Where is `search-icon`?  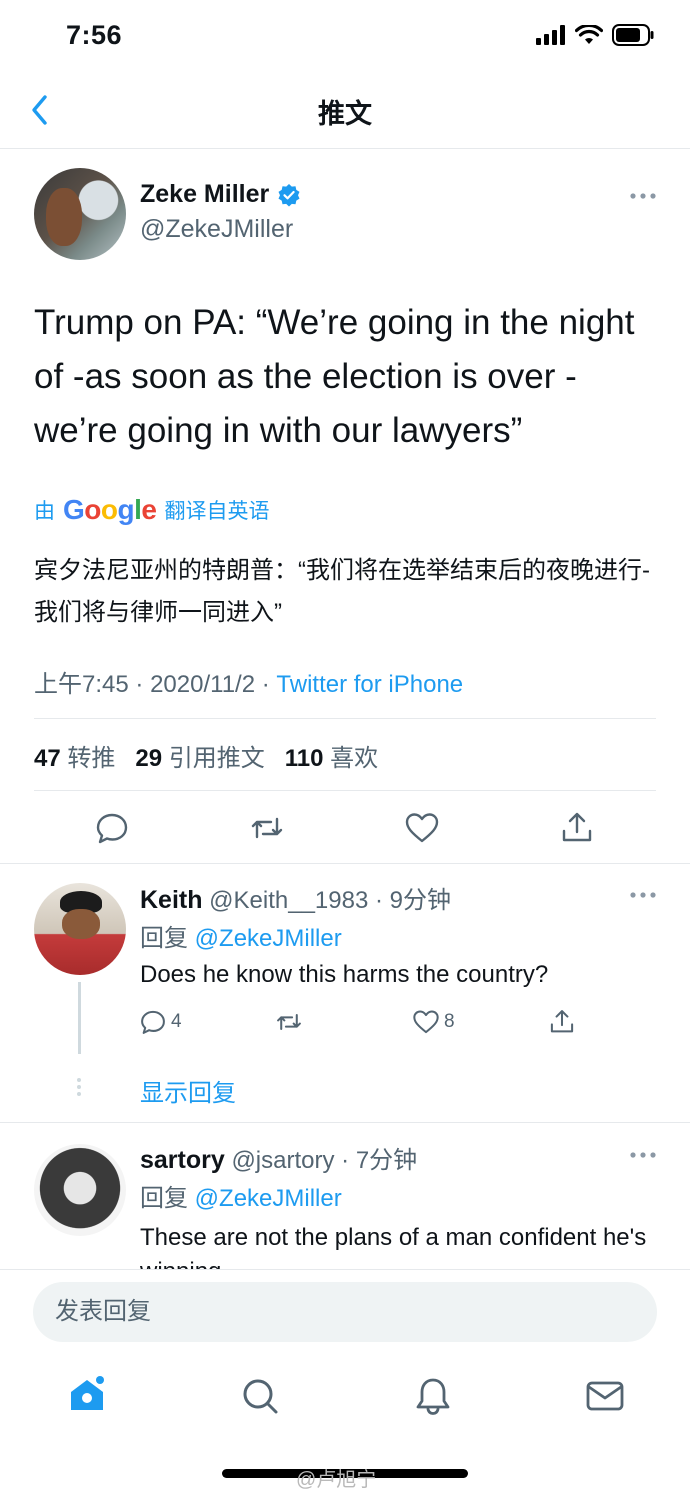 search-icon is located at coordinates (260, 1396).